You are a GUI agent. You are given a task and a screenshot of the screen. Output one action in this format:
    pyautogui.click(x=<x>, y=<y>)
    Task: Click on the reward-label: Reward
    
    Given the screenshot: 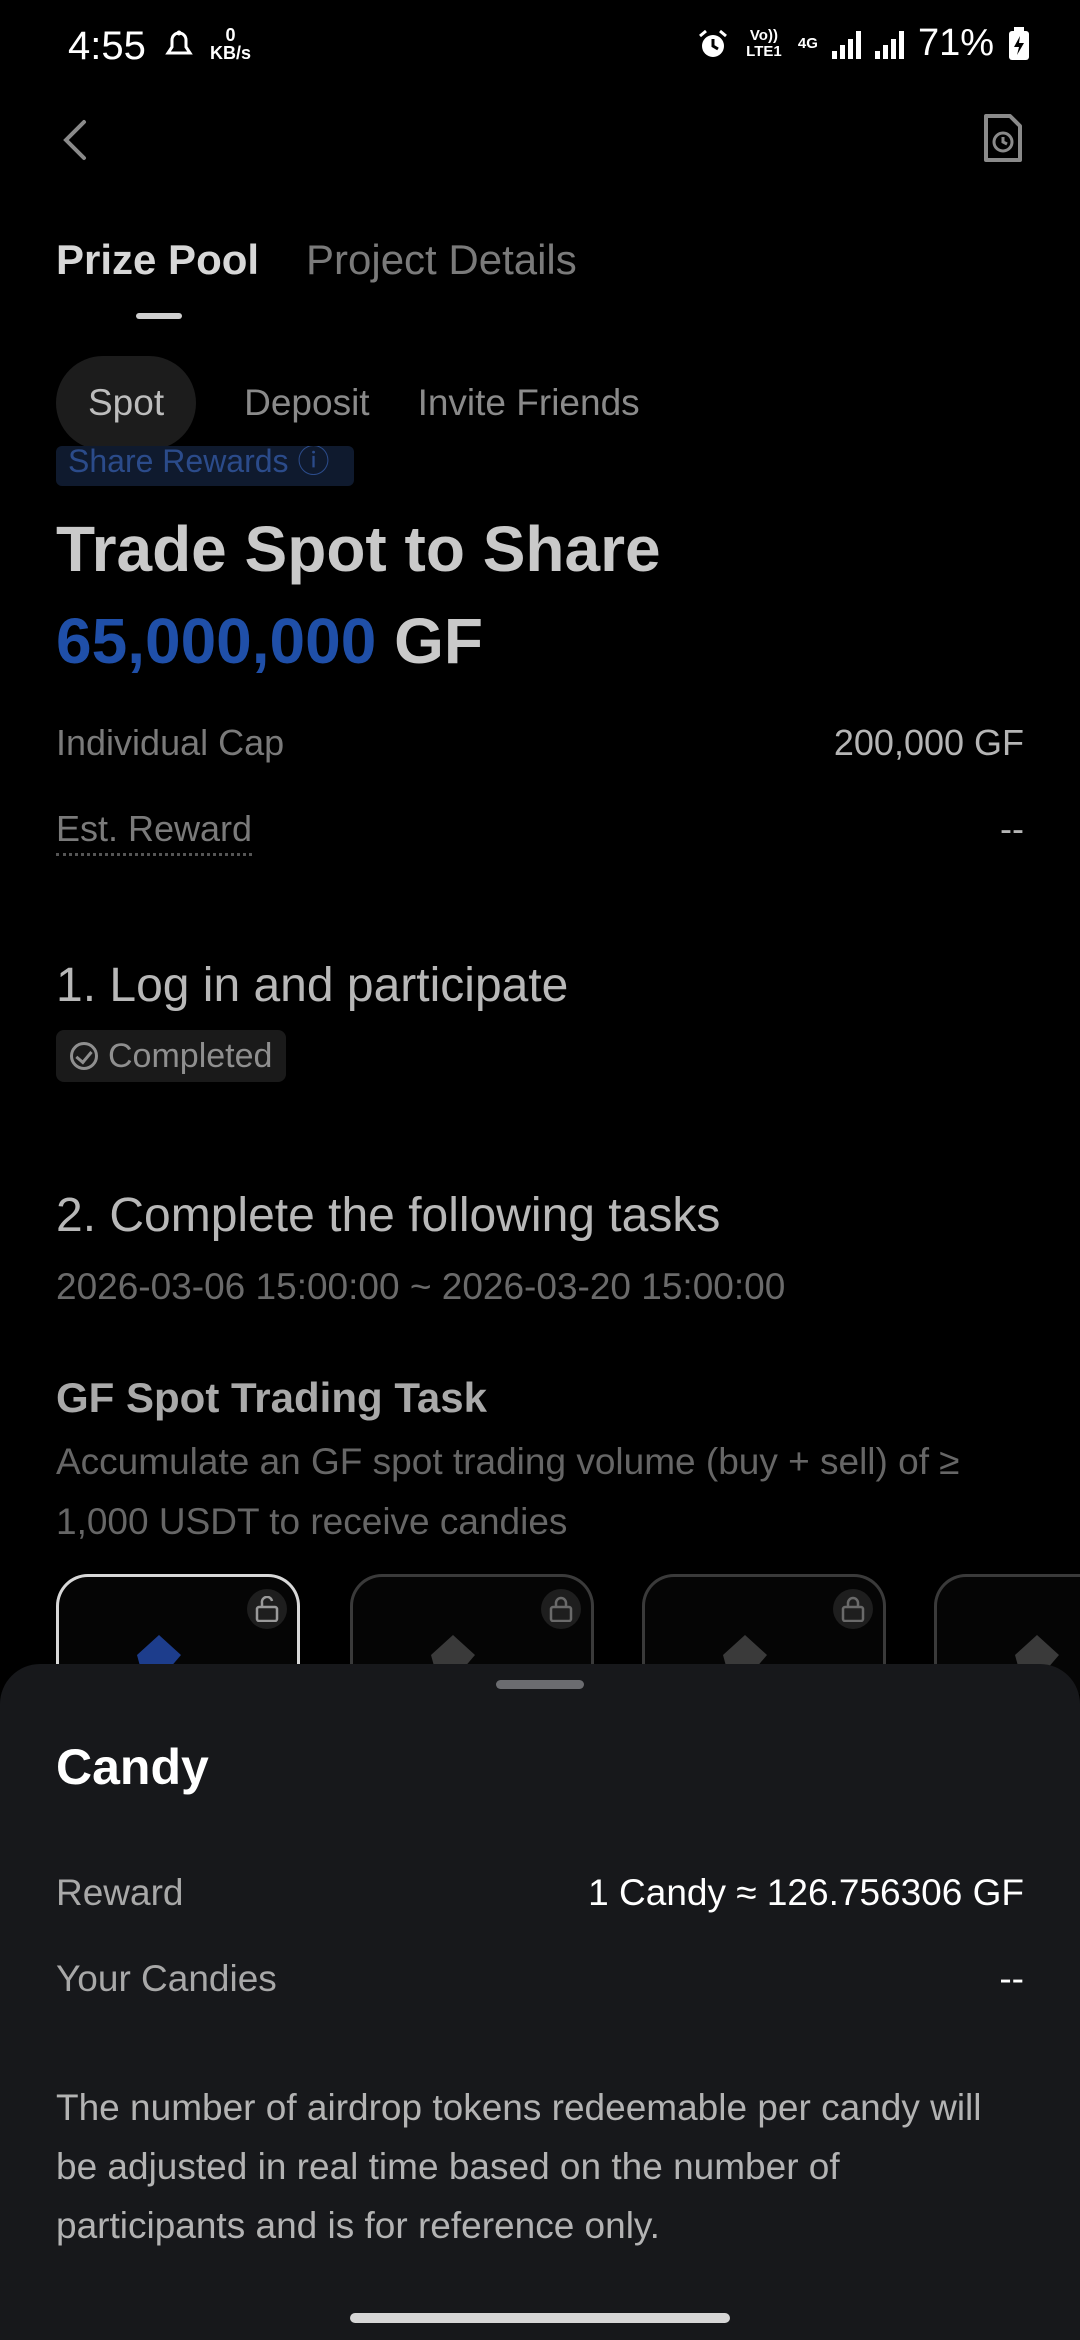 What is the action you would take?
    pyautogui.click(x=120, y=1892)
    